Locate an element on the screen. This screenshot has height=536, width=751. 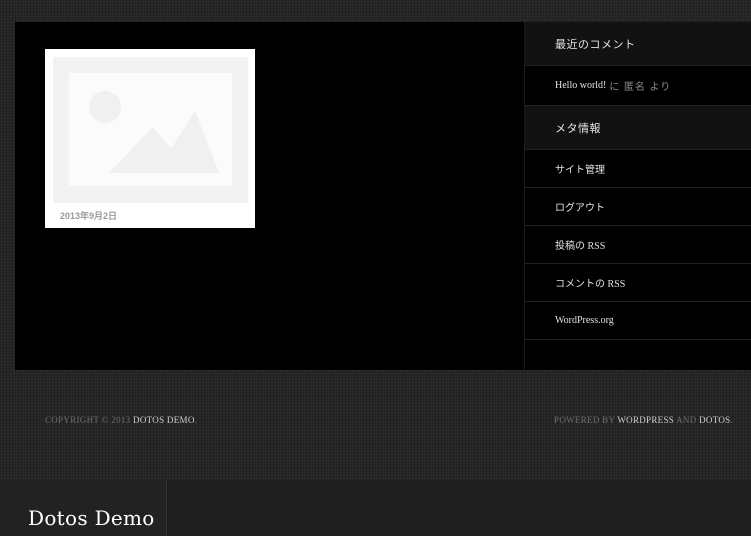
recent-comment-author: に 匿名 より is located at coordinates (640, 87).